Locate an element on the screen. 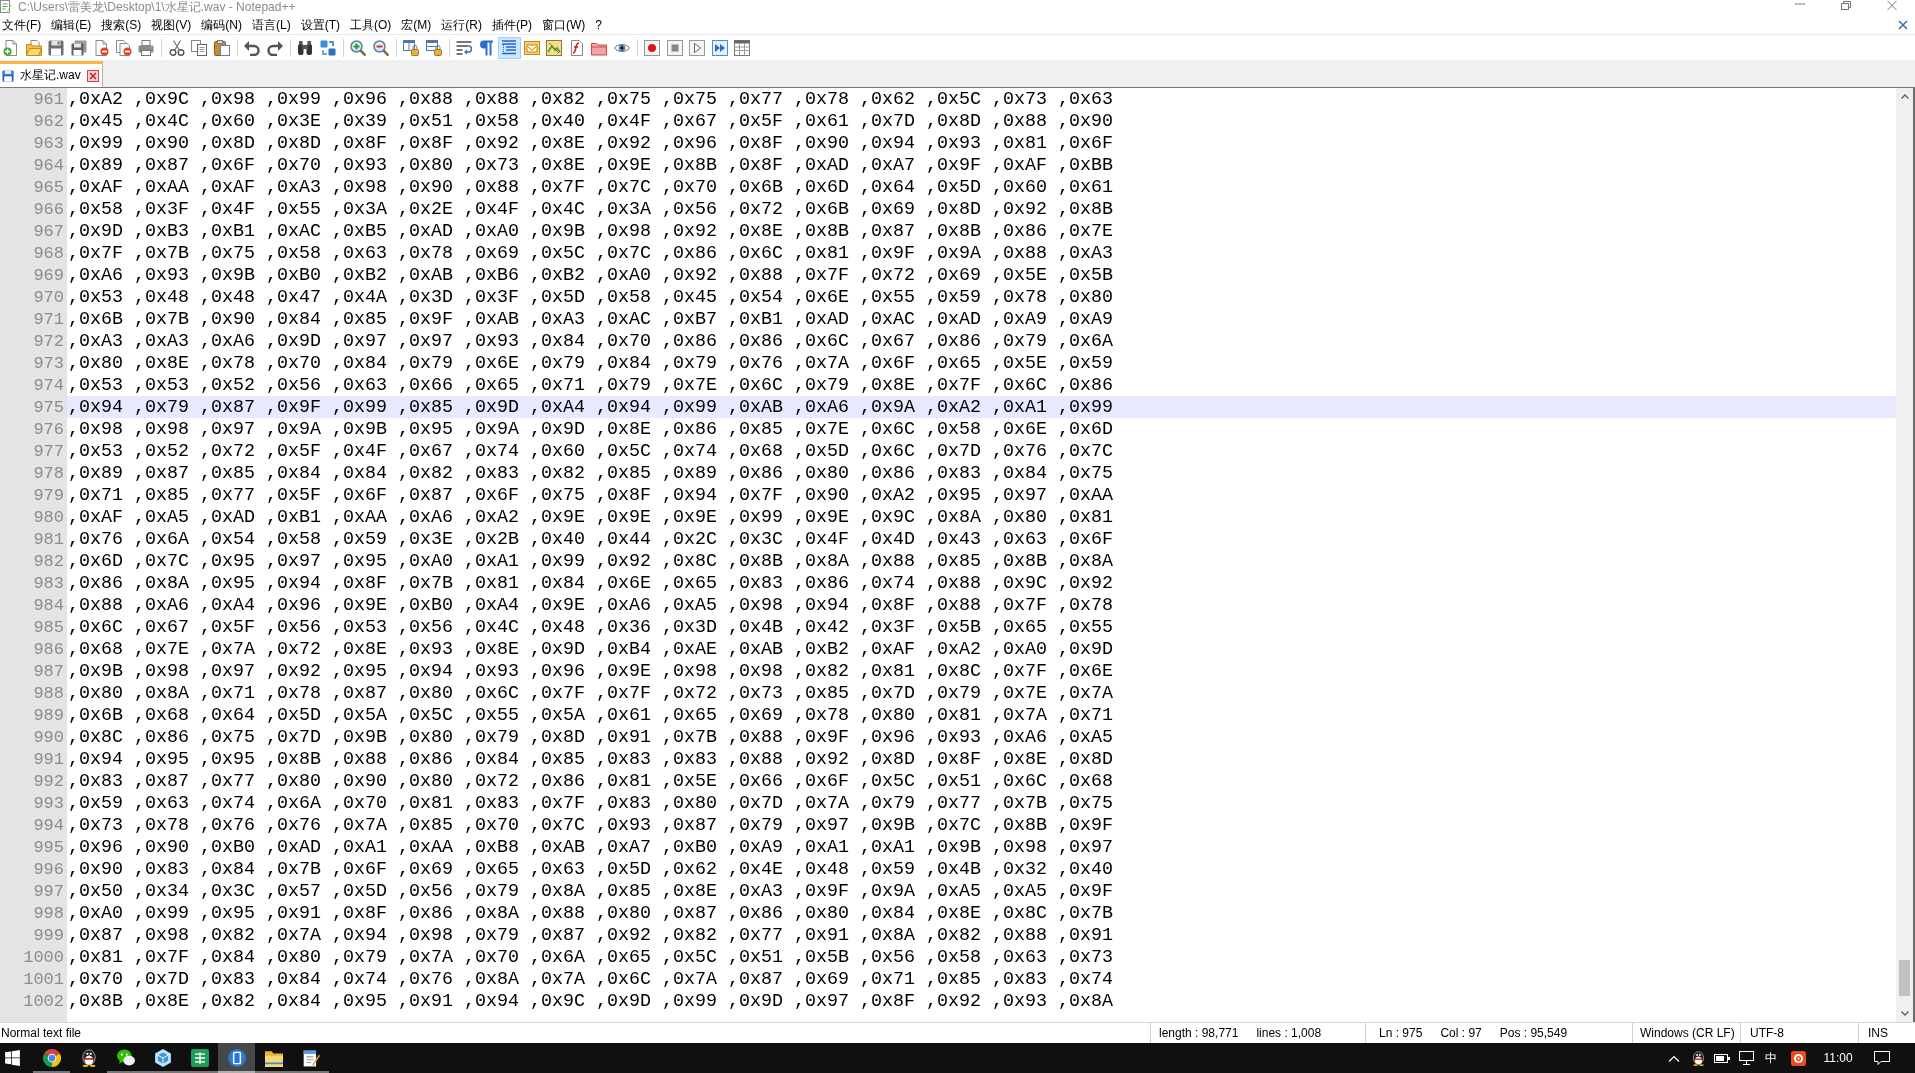  line-number: 991 is located at coordinates (48, 759).